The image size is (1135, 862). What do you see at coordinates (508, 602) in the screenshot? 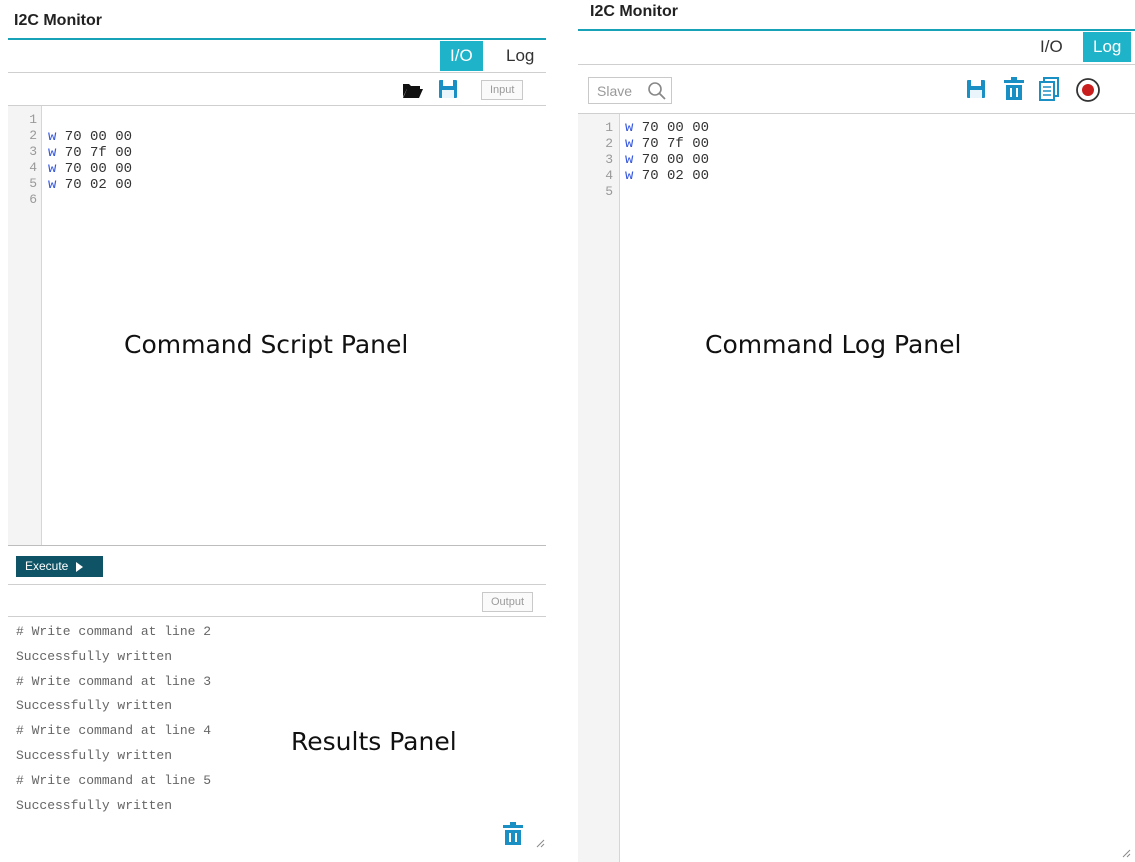
I see `output-button: Output` at bounding box center [508, 602].